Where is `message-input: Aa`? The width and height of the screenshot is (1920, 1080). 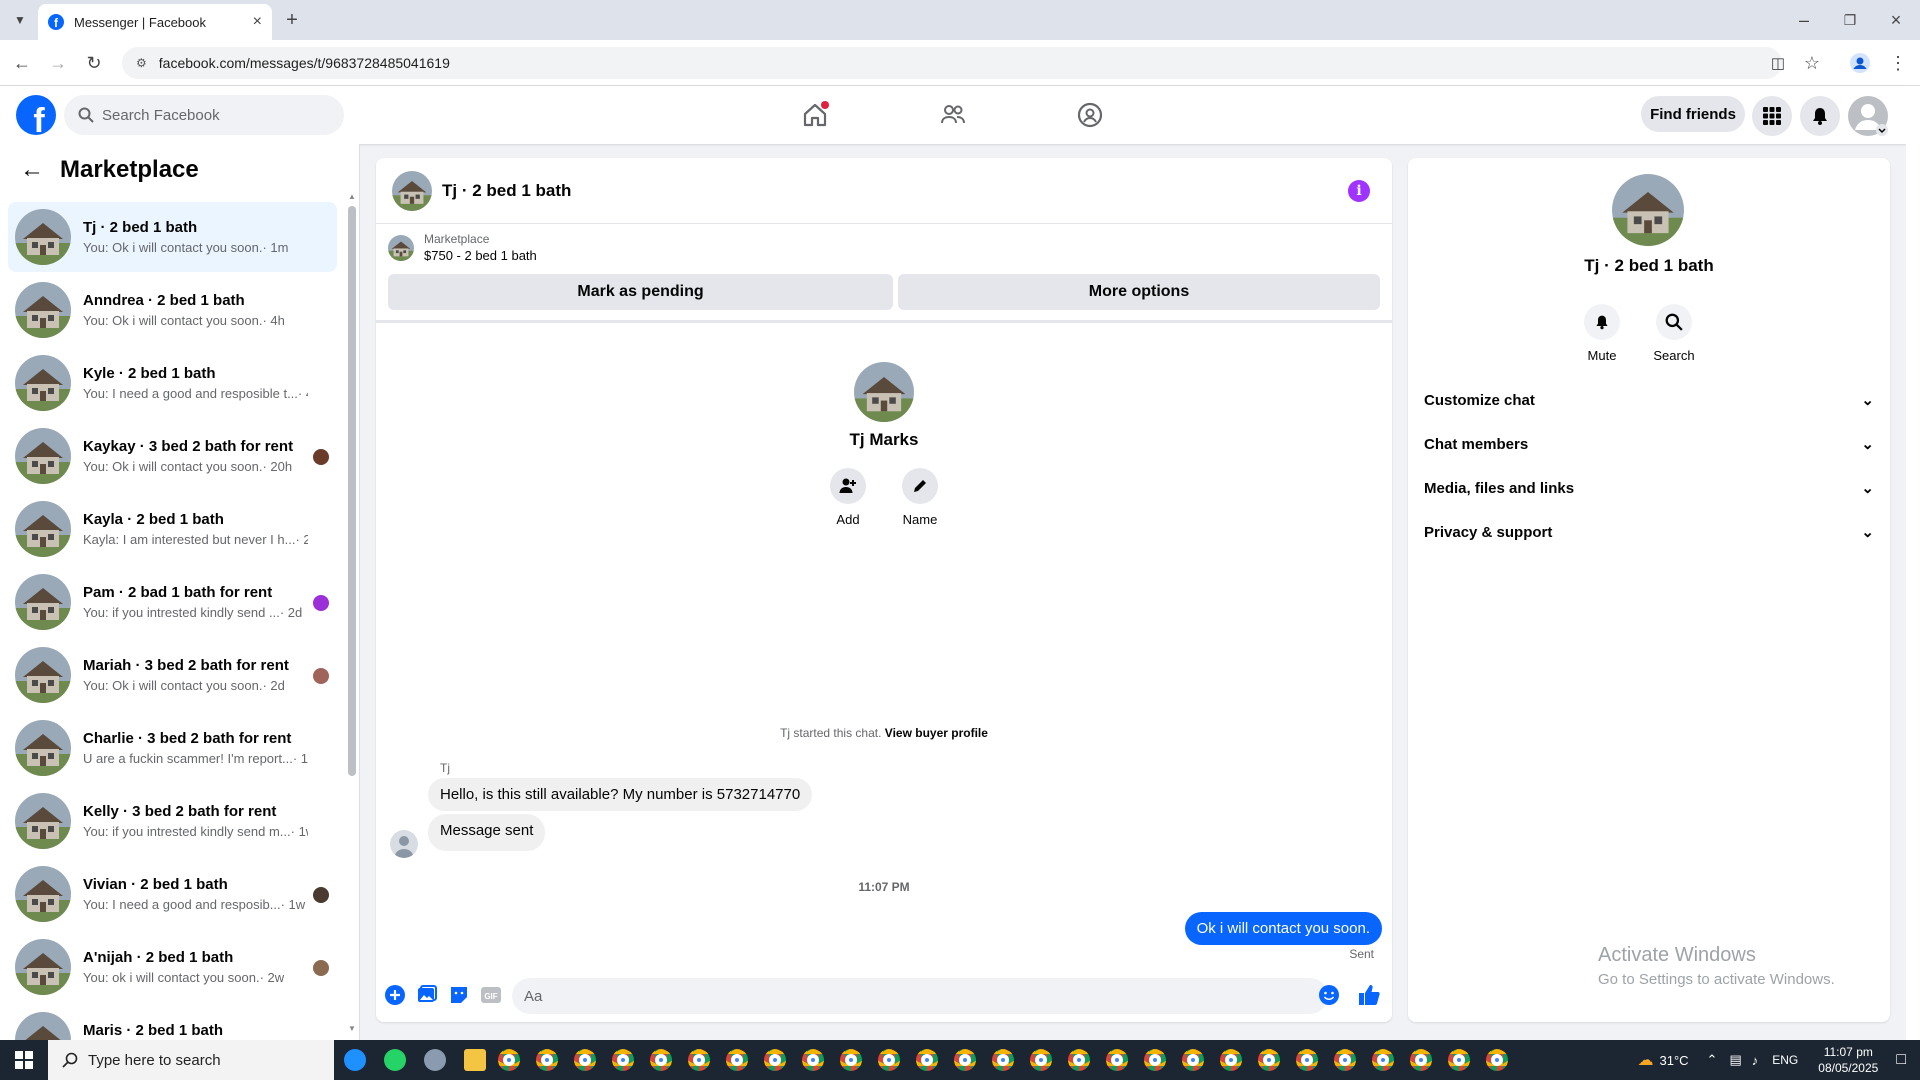 message-input: Aa is located at coordinates (920, 996).